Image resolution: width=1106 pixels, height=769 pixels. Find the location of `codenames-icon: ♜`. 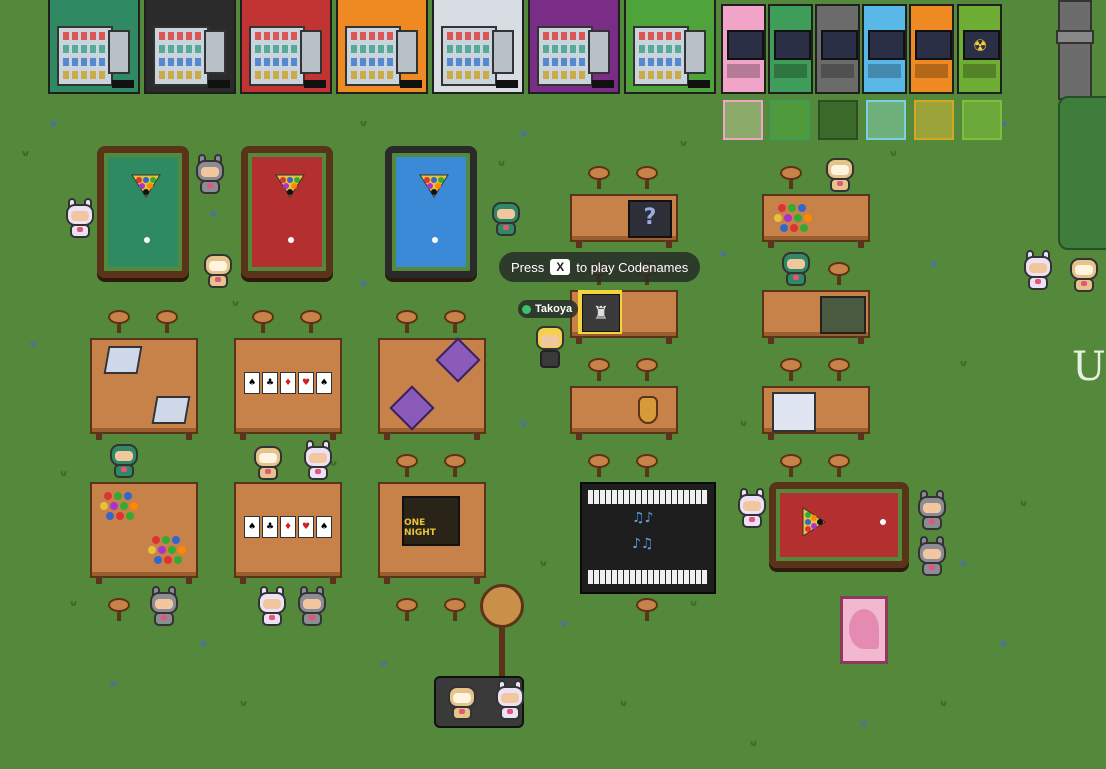

codenames-icon: ♜ is located at coordinates (600, 312).